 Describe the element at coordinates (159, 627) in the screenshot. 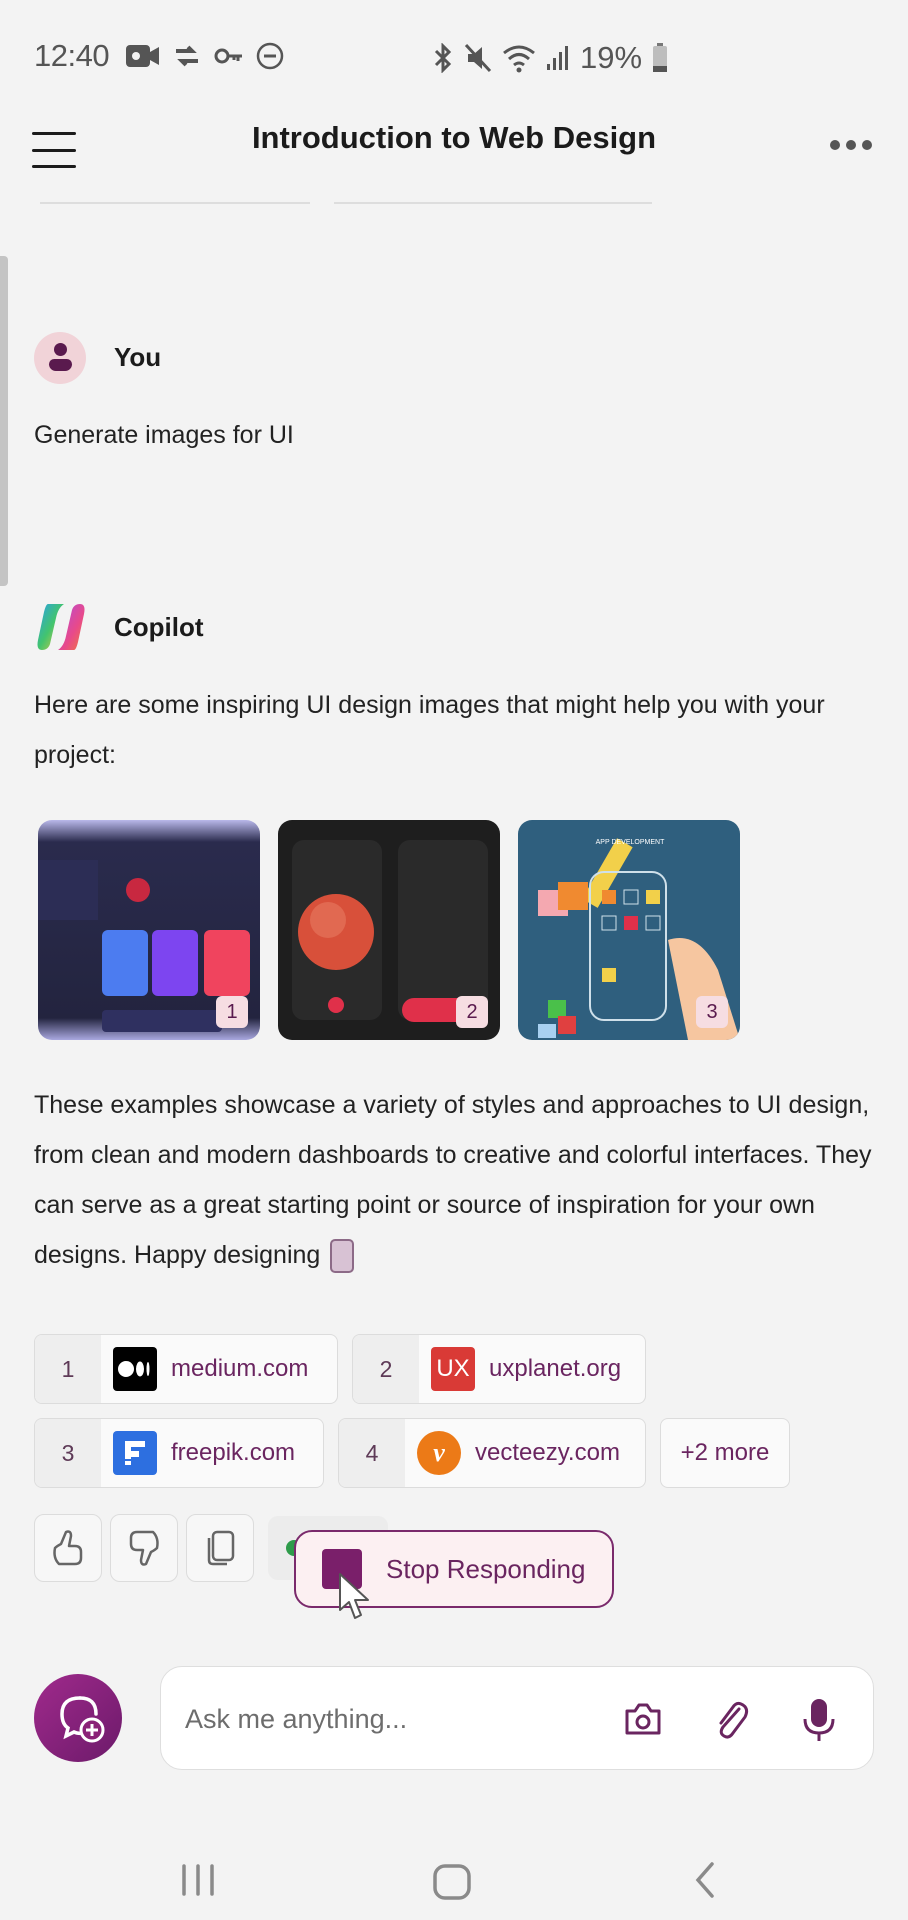

I see `assistant-name: Copilot` at that location.